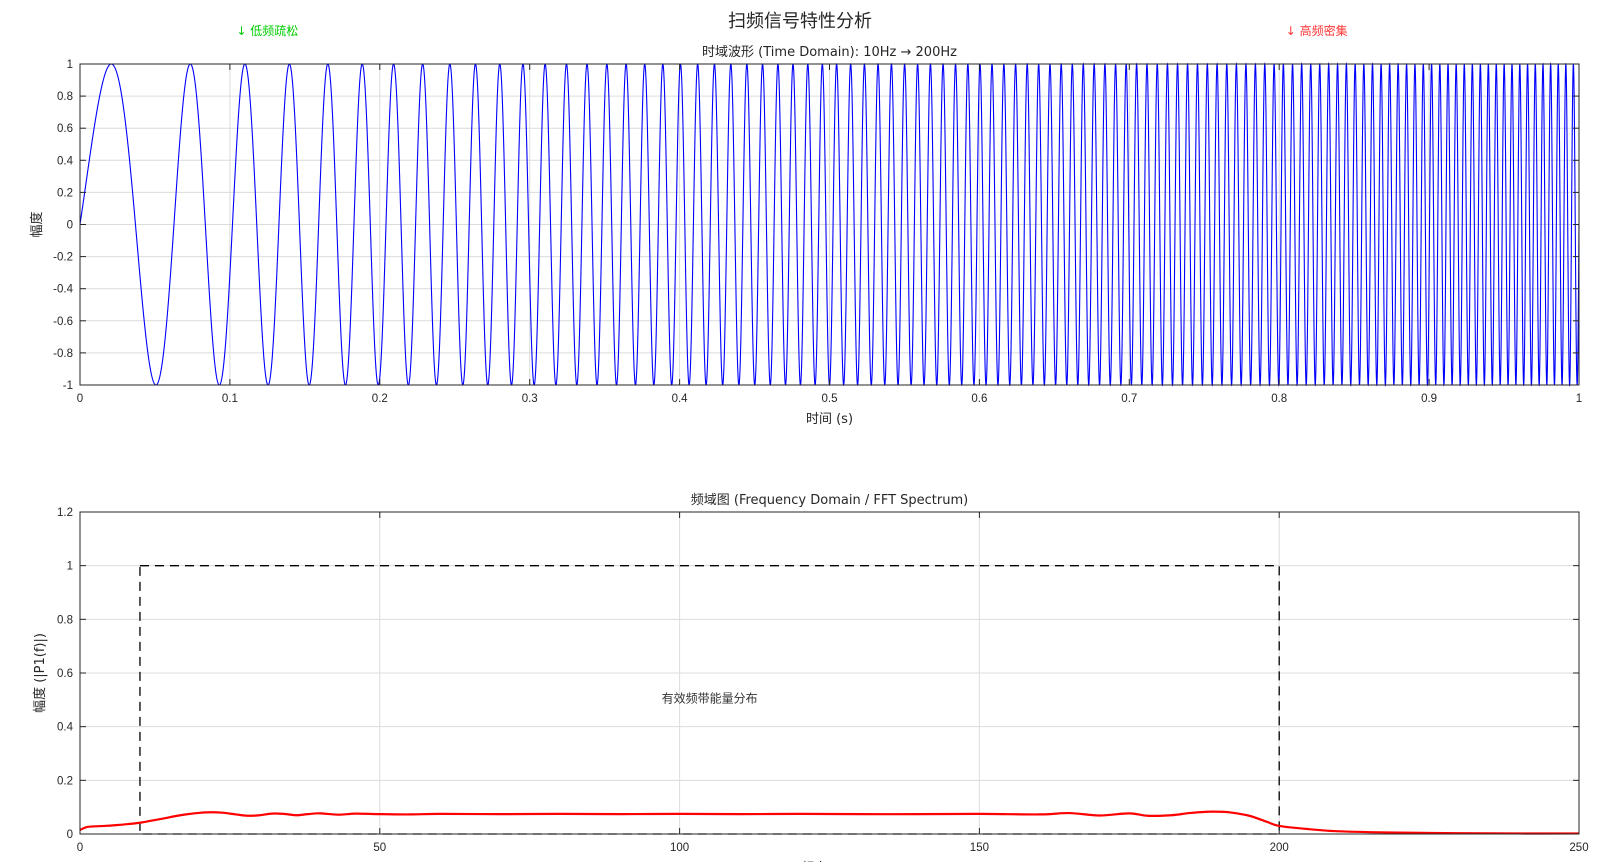  I want to click on y-axis-label: 幅度 (|P1(f)|), so click(40, 673).